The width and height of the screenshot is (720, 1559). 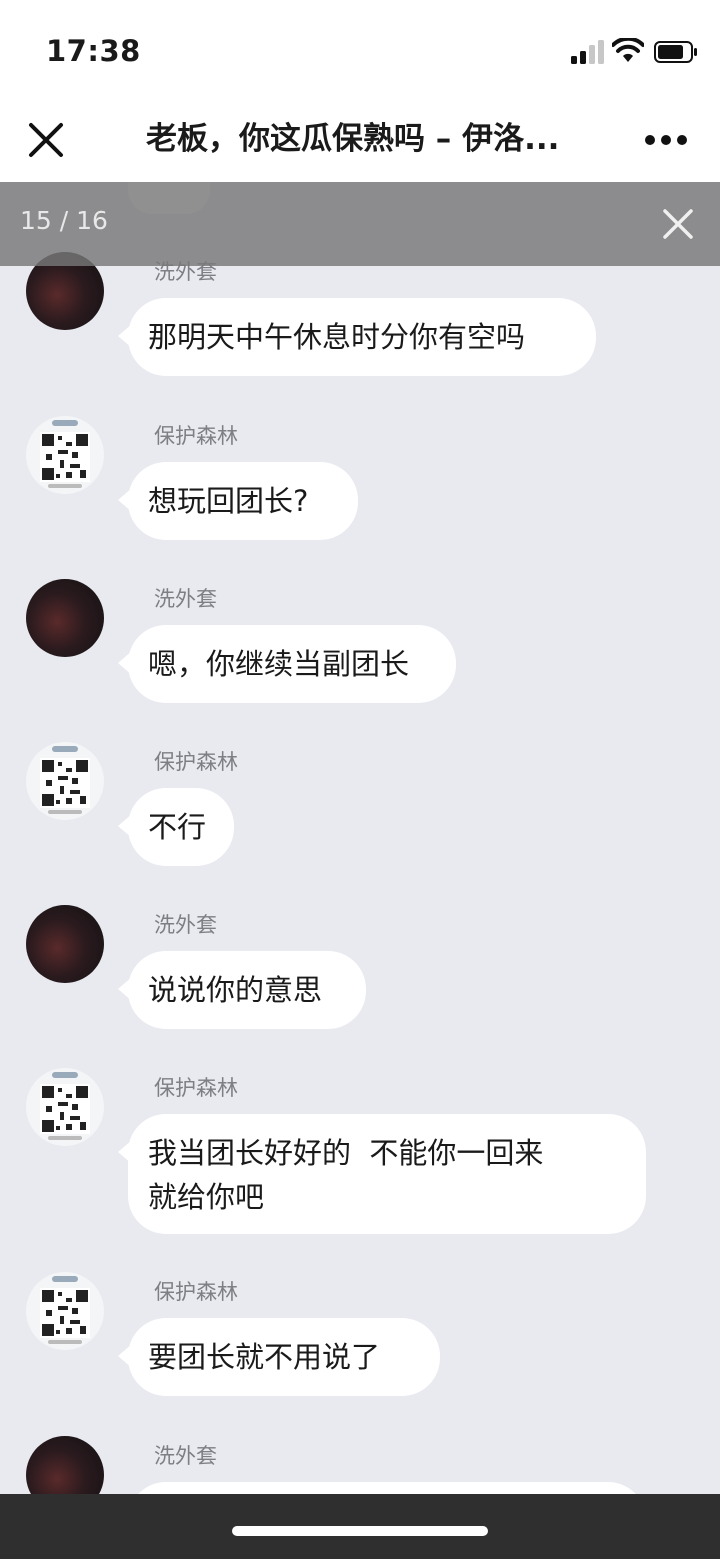 I want to click on message-bubble: 那明天中午休息时分你有空吗, so click(x=357, y=337).